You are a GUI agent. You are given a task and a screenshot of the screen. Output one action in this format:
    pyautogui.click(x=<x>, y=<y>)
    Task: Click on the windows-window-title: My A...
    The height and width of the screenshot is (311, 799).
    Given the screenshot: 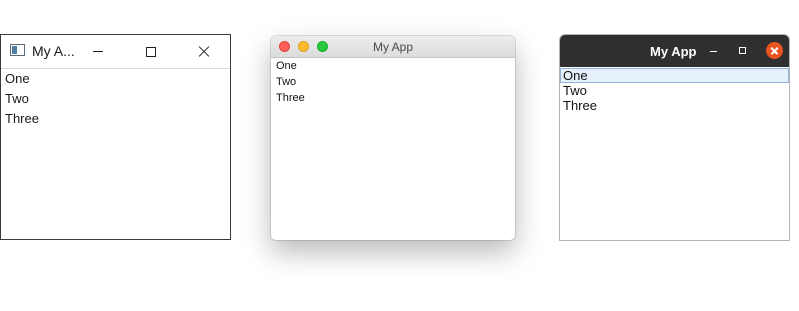 What is the action you would take?
    pyautogui.click(x=53, y=51)
    